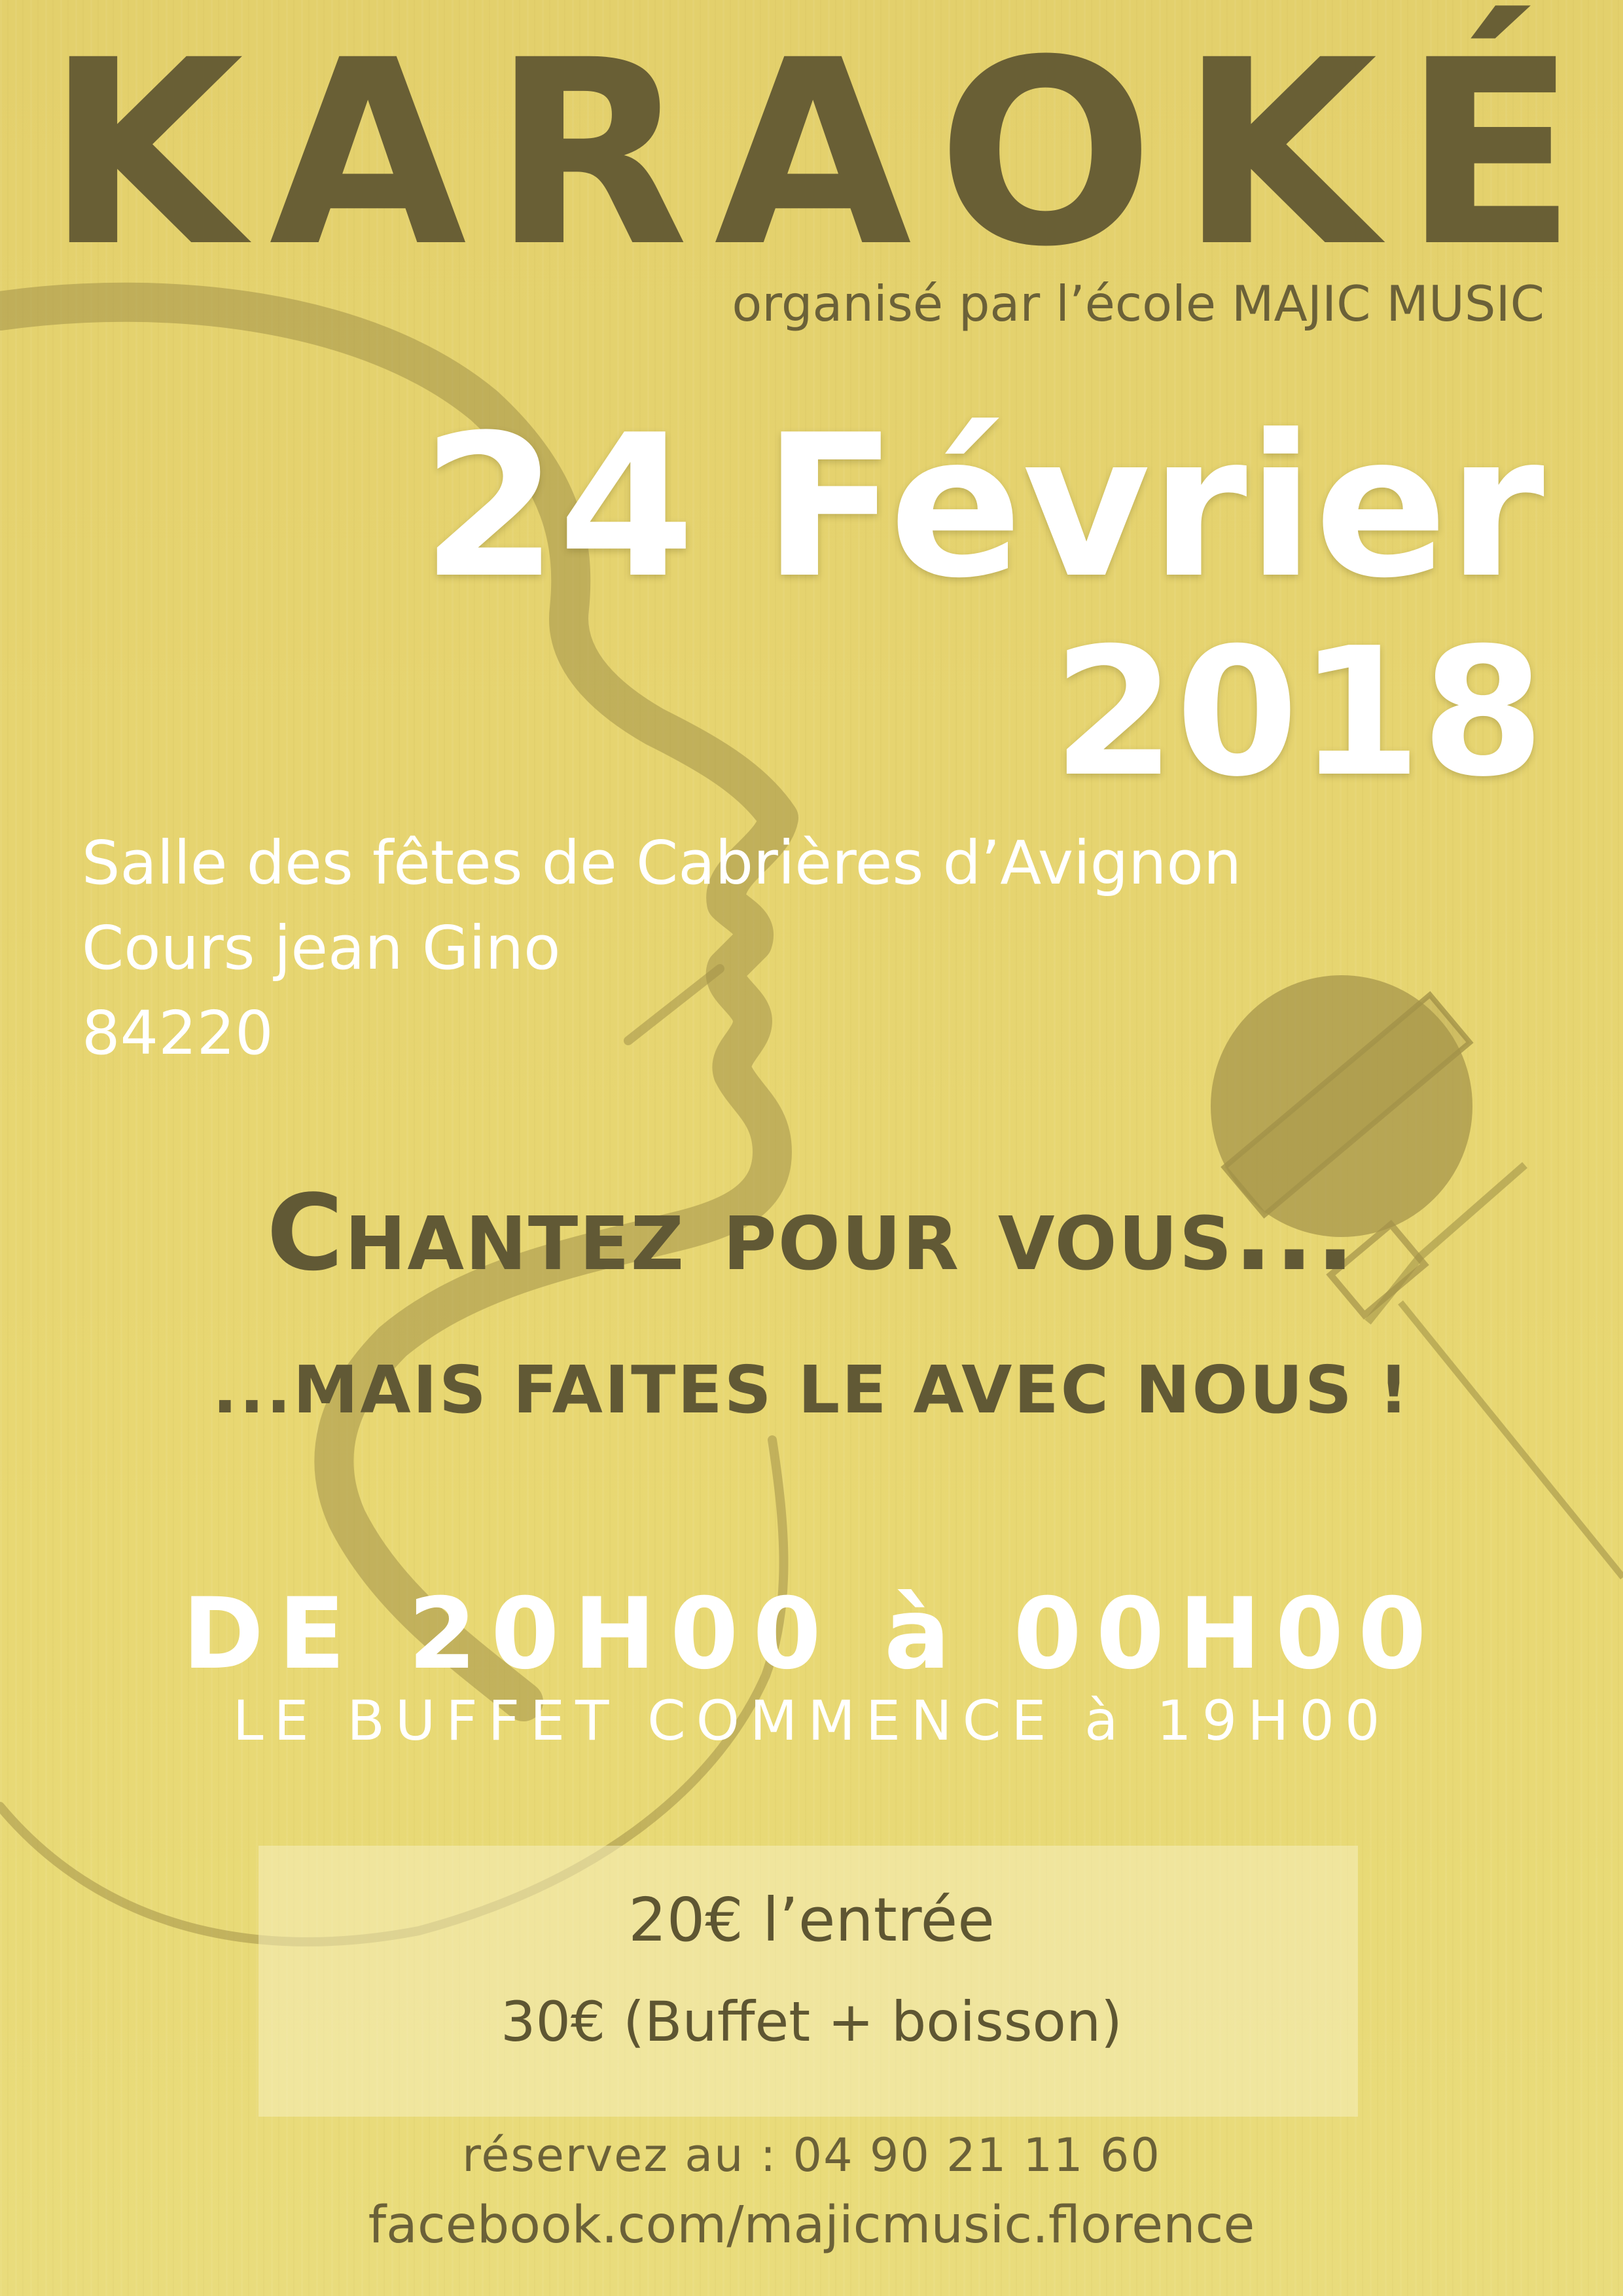  What do you see at coordinates (321, 948) in the screenshot?
I see `address-street: Cours jean Gino` at bounding box center [321, 948].